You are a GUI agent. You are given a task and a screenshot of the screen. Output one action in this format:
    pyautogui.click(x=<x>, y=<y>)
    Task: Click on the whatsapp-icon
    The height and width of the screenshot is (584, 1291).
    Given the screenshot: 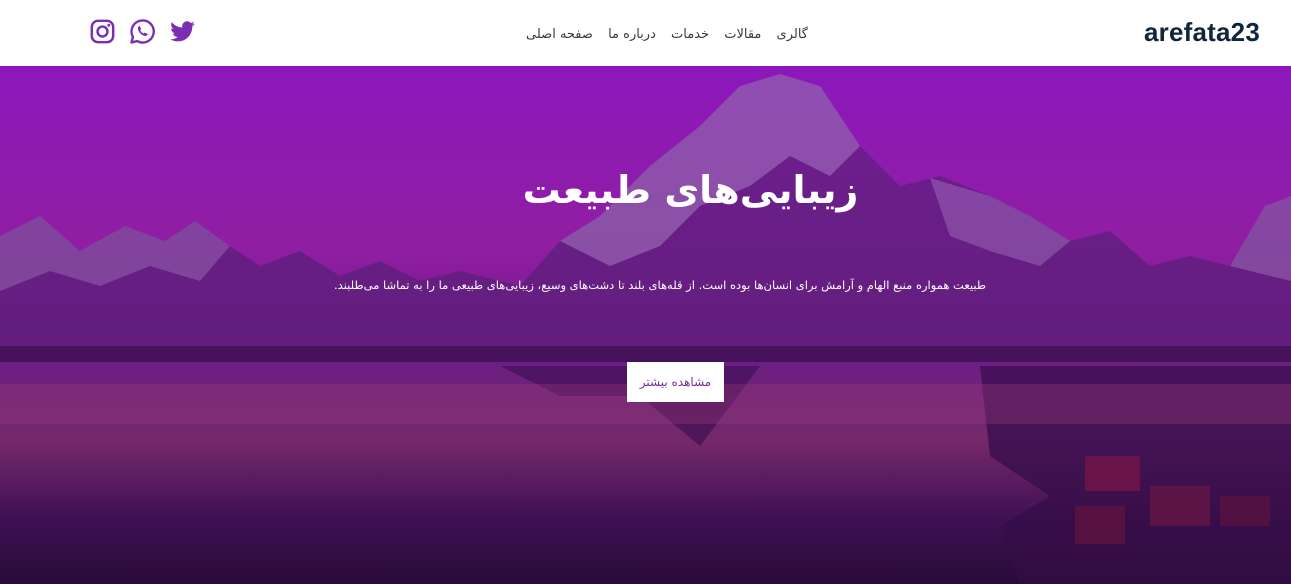 What is the action you would take?
    pyautogui.click(x=142, y=31)
    